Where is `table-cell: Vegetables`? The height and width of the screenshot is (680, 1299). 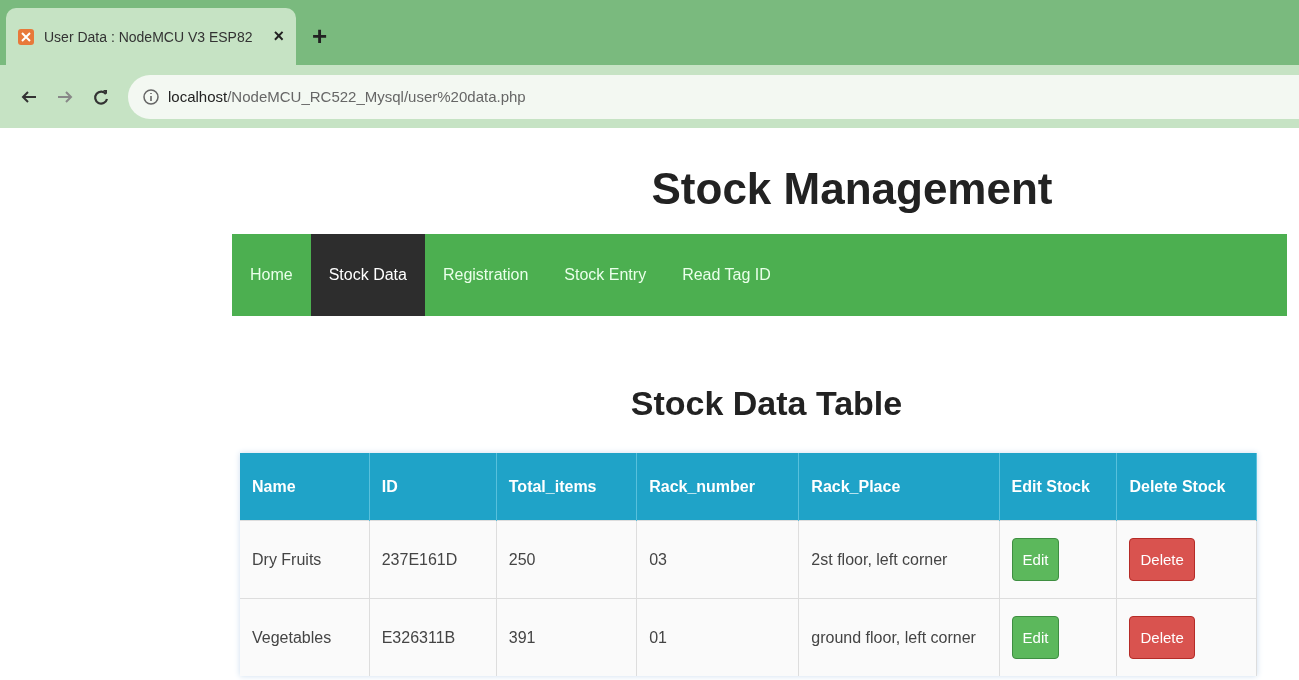 table-cell: Vegetables is located at coordinates (305, 637).